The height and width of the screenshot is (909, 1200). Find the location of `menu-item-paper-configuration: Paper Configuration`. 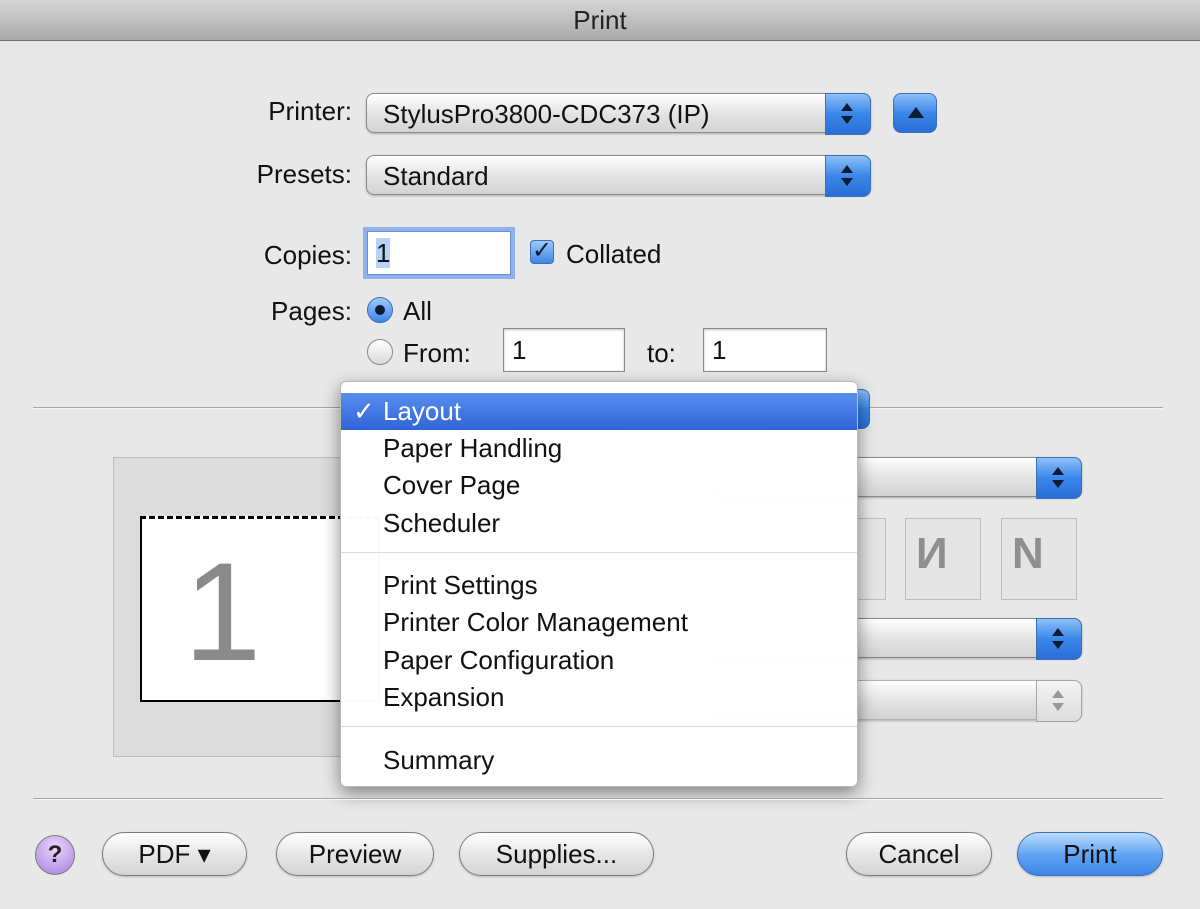

menu-item-paper-configuration: Paper Configuration is located at coordinates (599, 660).